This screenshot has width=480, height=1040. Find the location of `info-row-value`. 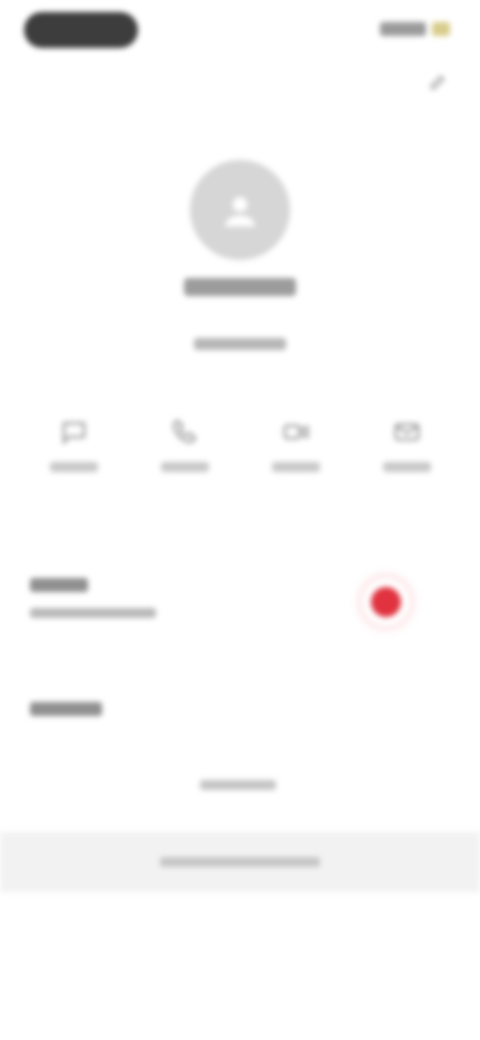

info-row-value is located at coordinates (93, 613).